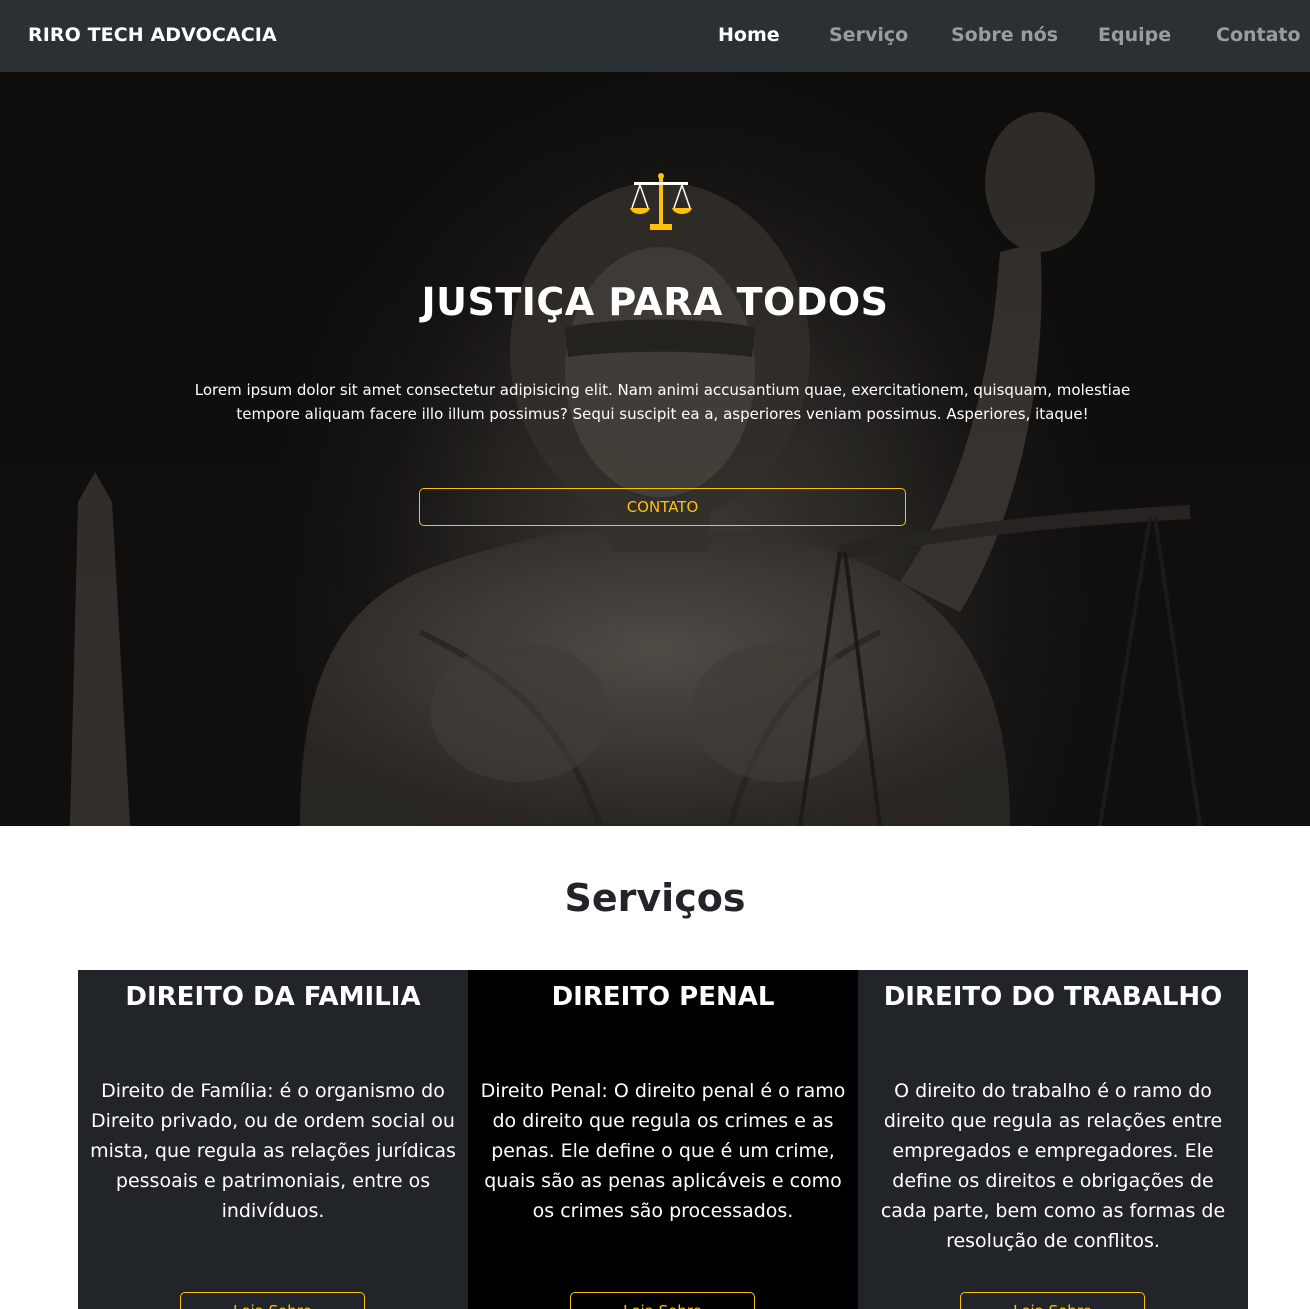 The height and width of the screenshot is (1309, 1310). I want to click on nav-link-home: Home, so click(749, 35).